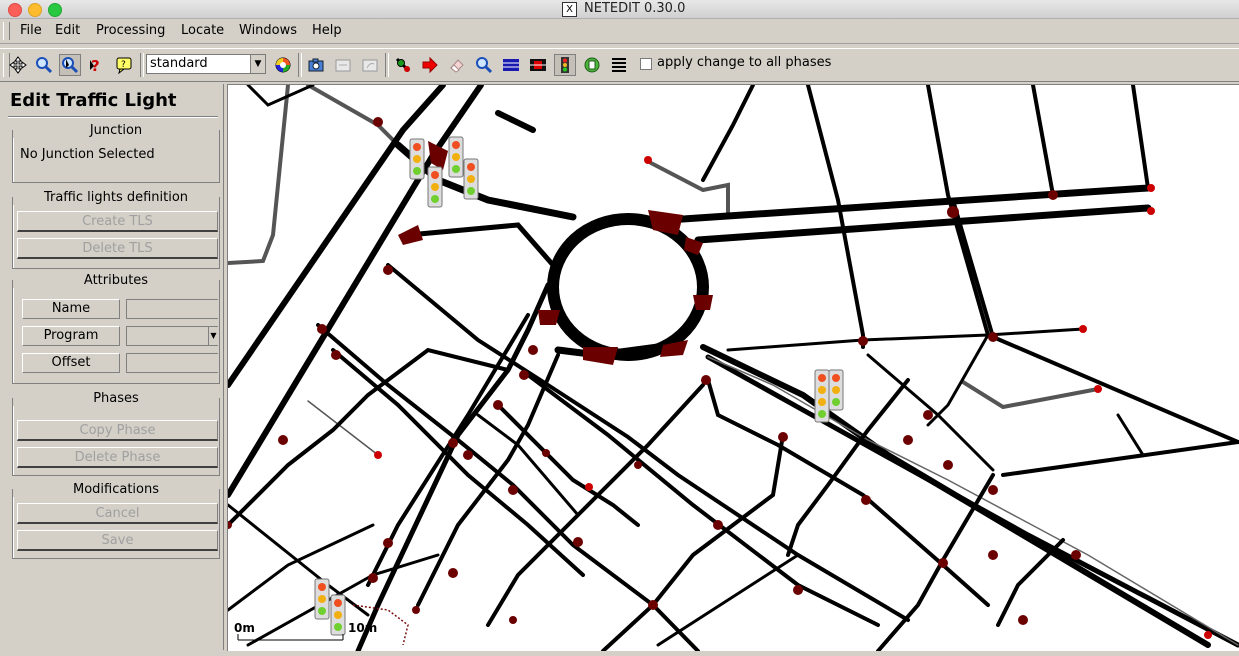  What do you see at coordinates (117, 221) in the screenshot?
I see `create-tls-button: Create TLS` at bounding box center [117, 221].